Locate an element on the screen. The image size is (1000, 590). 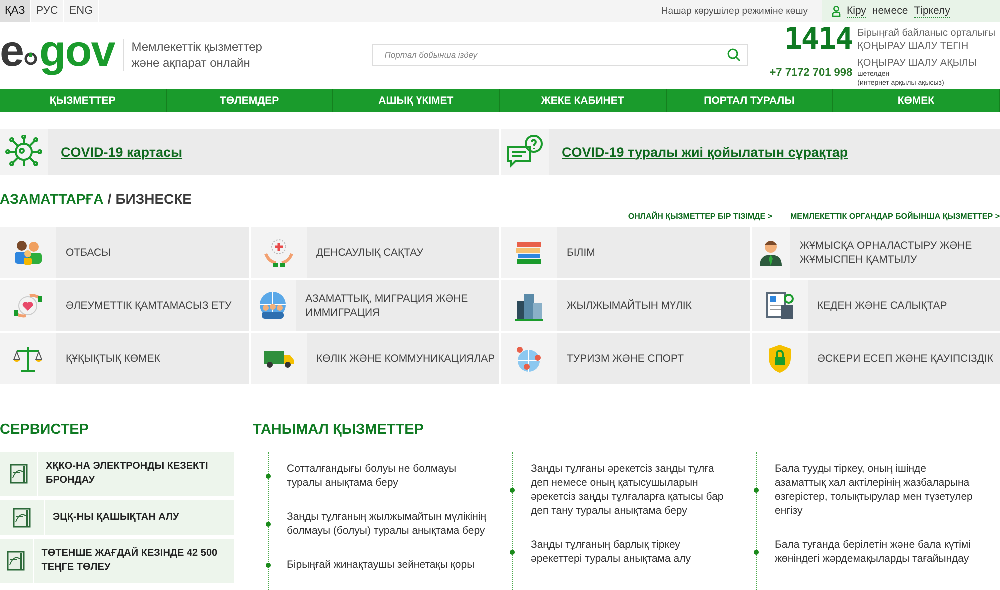
covid-link: COVID-19 картасы is located at coordinates (122, 152).